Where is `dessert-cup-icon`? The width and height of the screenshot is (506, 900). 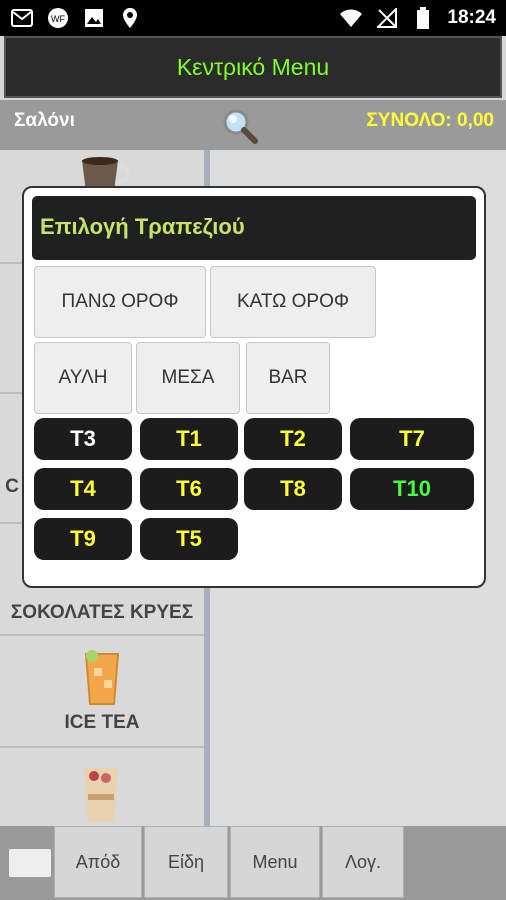 dessert-cup-icon is located at coordinates (101, 795).